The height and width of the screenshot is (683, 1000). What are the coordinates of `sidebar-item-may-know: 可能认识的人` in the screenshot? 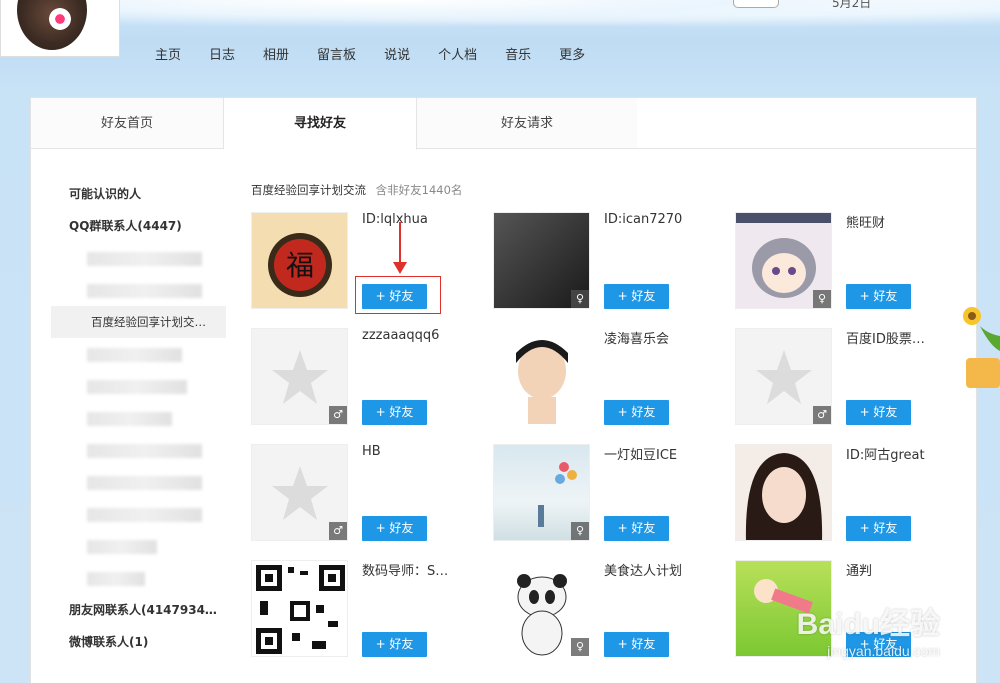 It's located at (138, 194).